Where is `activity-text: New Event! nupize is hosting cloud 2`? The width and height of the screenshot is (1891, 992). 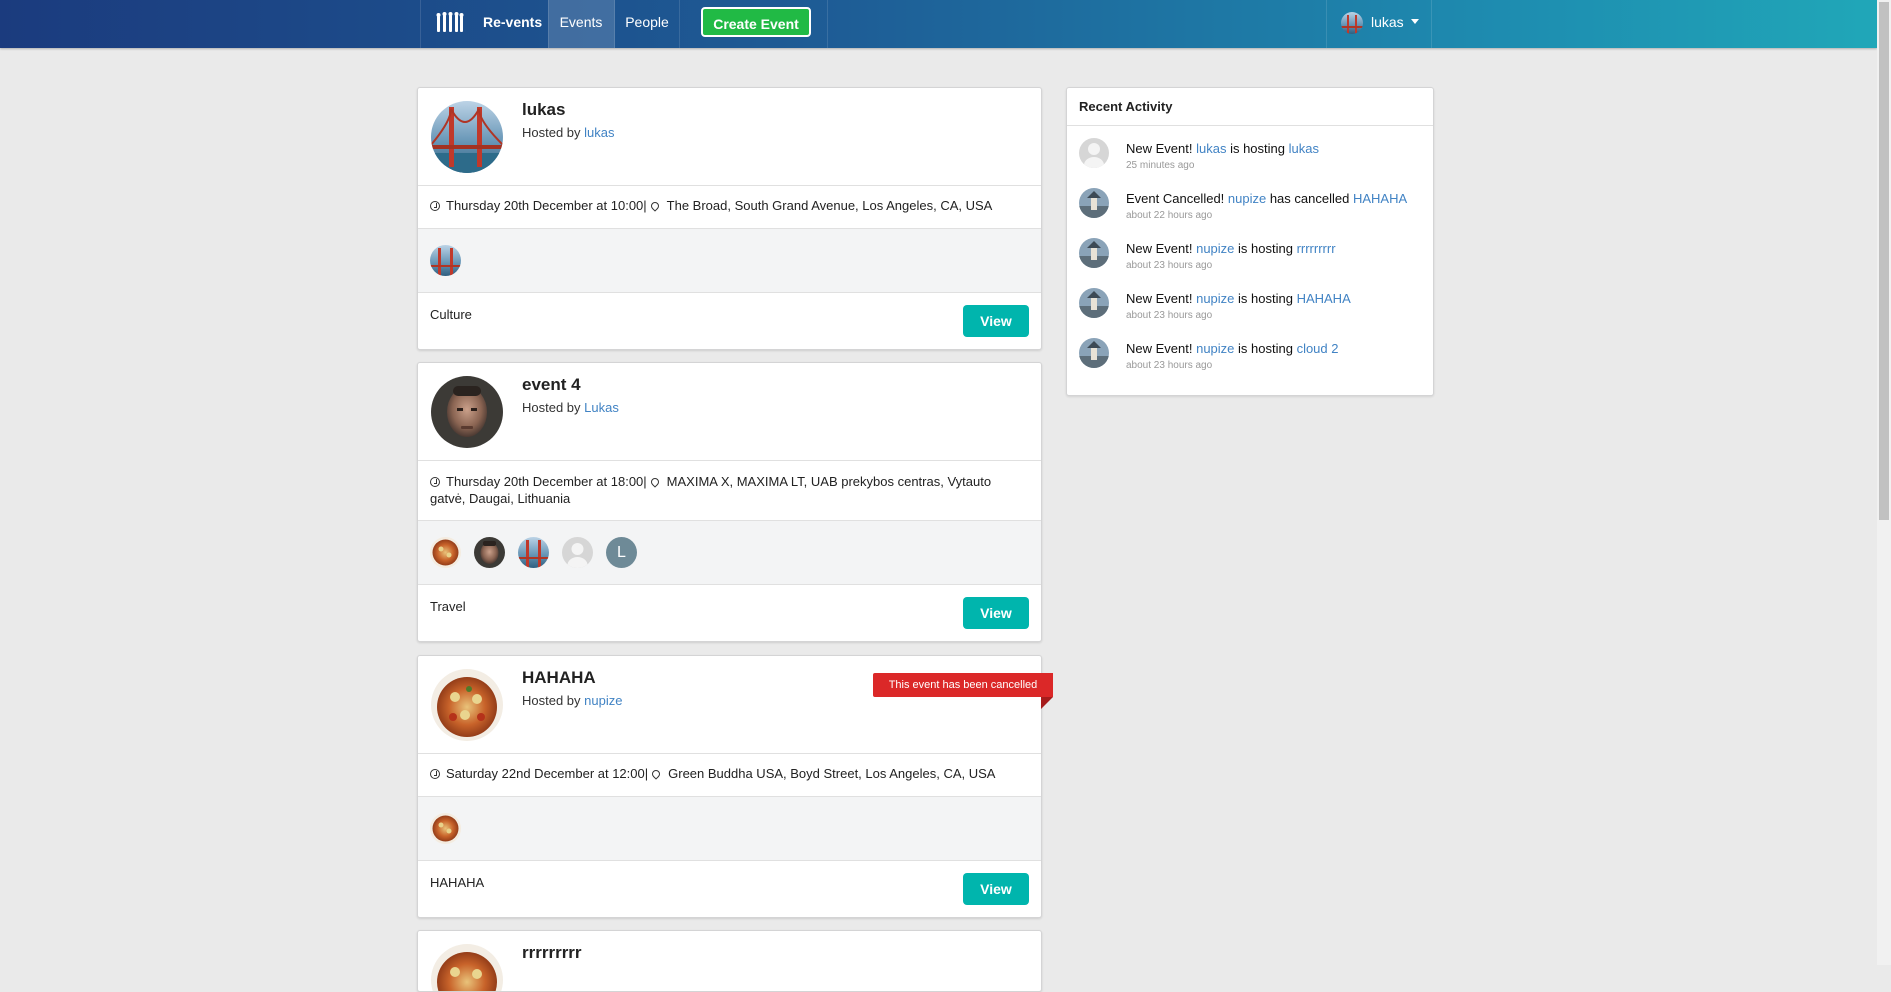
activity-text: New Event! nupize is hosting cloud 2 is located at coordinates (1232, 348).